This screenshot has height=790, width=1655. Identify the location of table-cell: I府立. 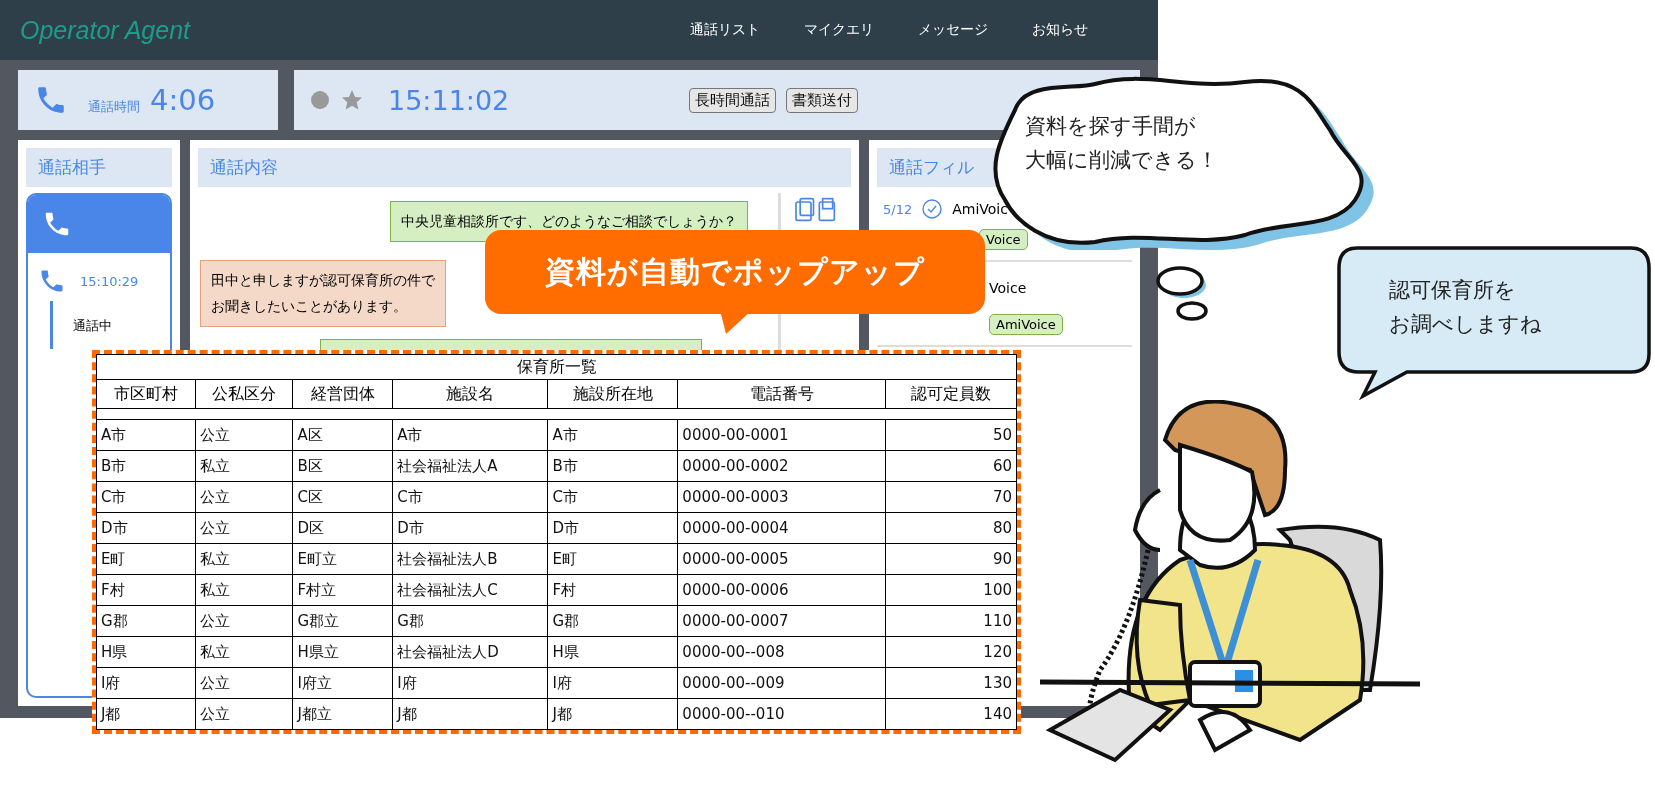
(342, 683).